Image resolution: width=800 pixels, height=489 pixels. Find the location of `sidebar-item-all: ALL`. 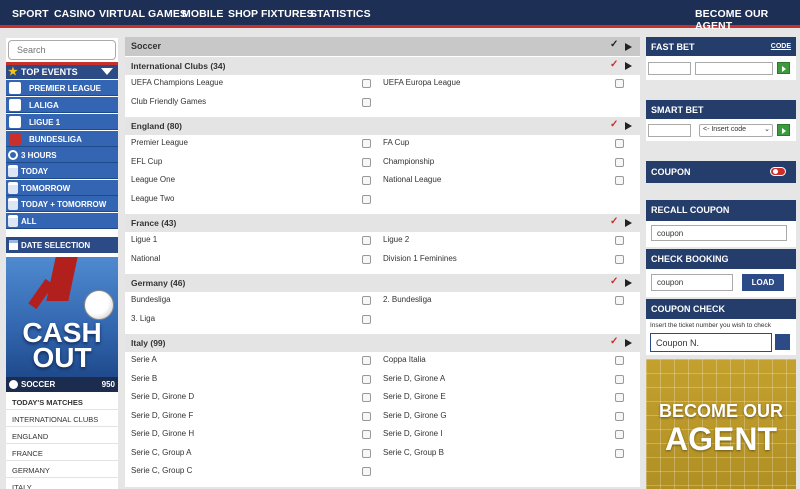

sidebar-item-all: ALL is located at coordinates (62, 221).